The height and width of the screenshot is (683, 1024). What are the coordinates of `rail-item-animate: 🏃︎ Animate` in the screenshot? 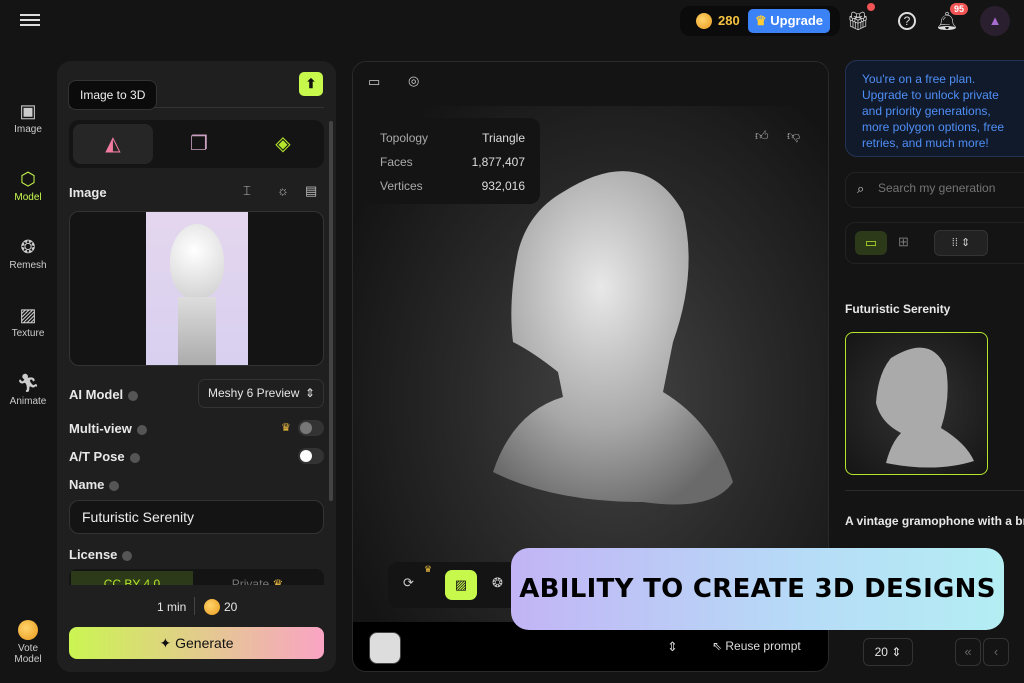 It's located at (28, 400).